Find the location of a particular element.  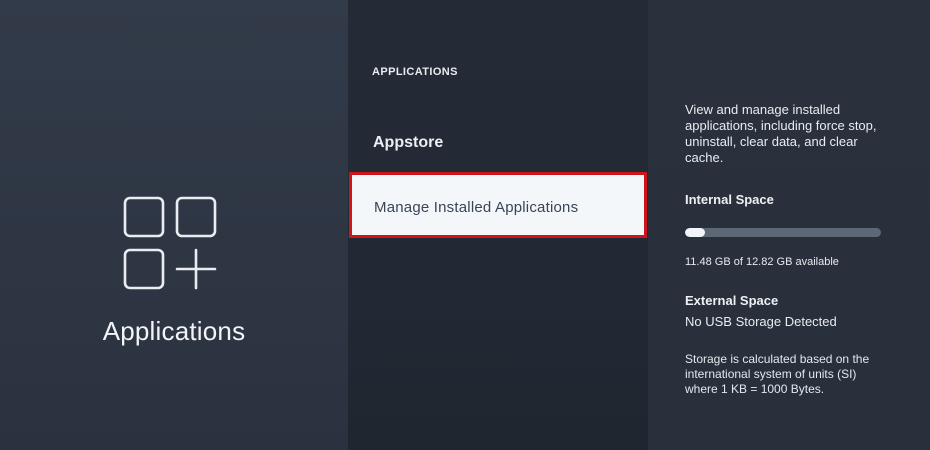

menu-item-appstore: Appstore is located at coordinates (498, 143).